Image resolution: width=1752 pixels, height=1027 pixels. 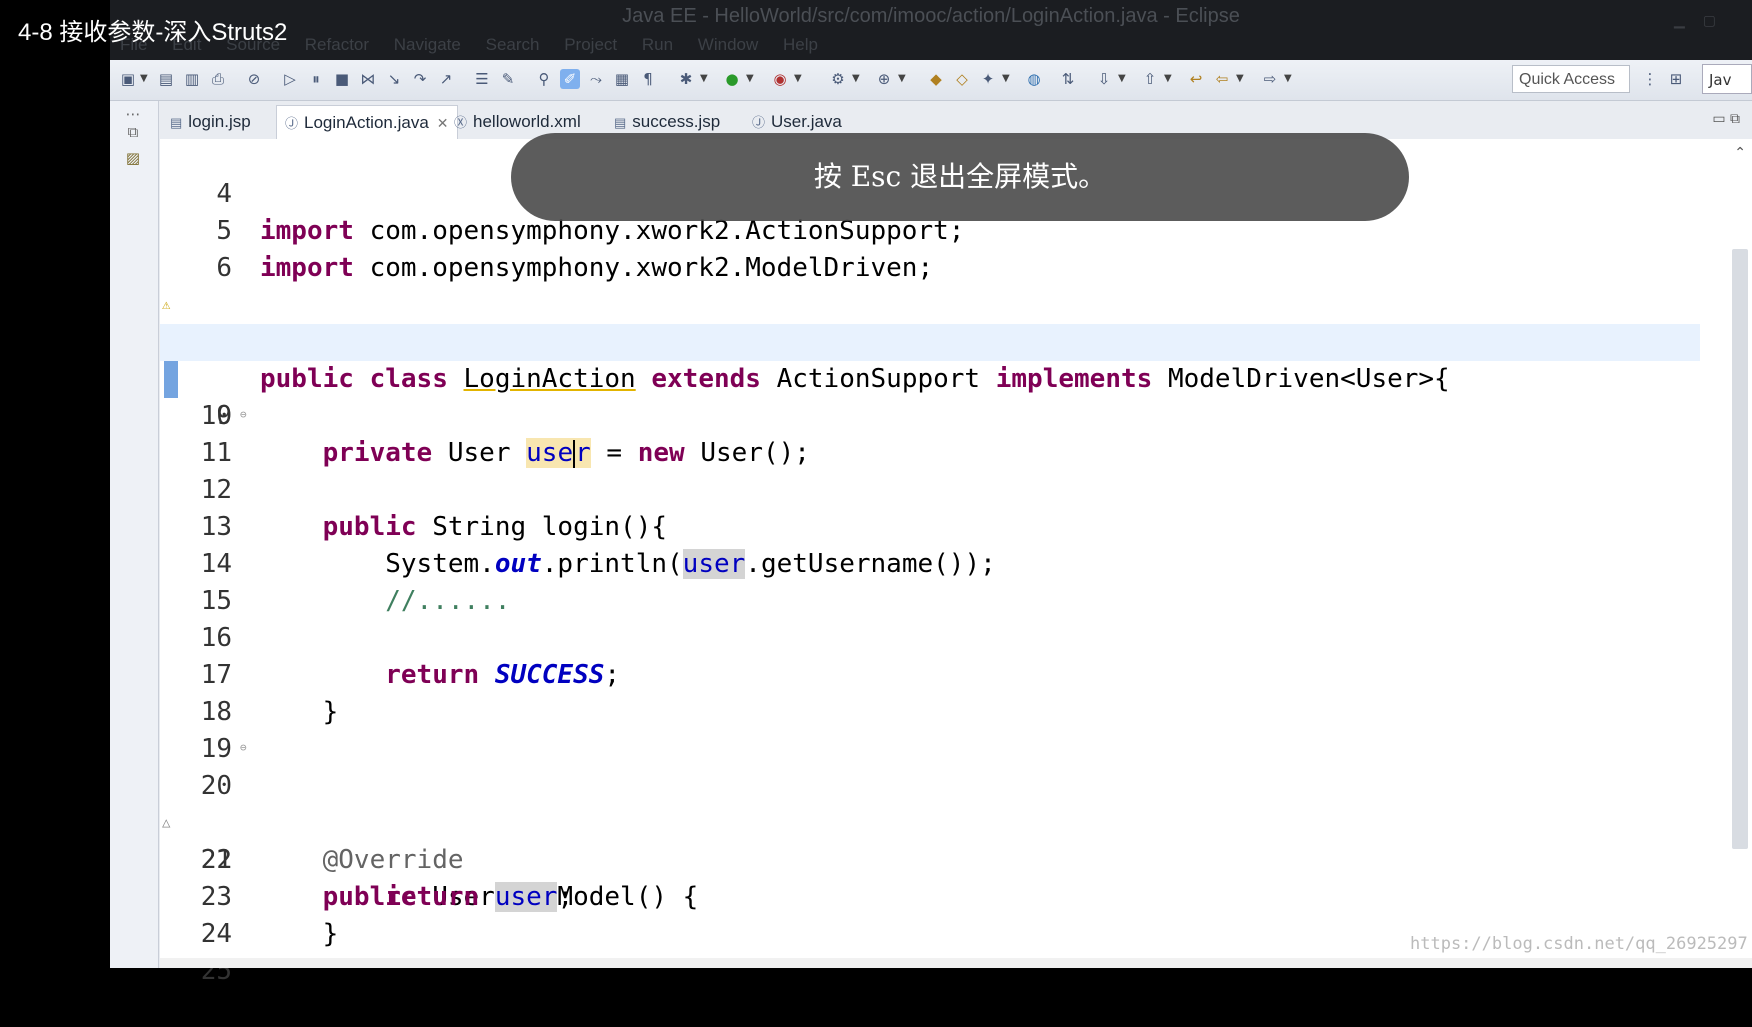 I want to click on menu-project: Project, so click(x=590, y=45).